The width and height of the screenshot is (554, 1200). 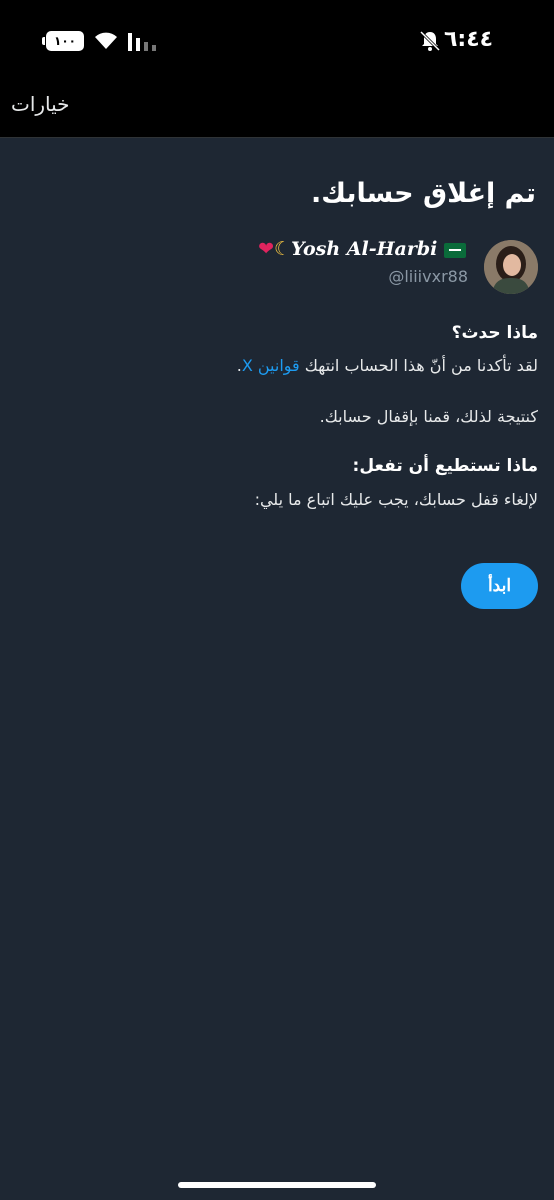 What do you see at coordinates (428, 276) in the screenshot?
I see `user-handle: @liiivxr88` at bounding box center [428, 276].